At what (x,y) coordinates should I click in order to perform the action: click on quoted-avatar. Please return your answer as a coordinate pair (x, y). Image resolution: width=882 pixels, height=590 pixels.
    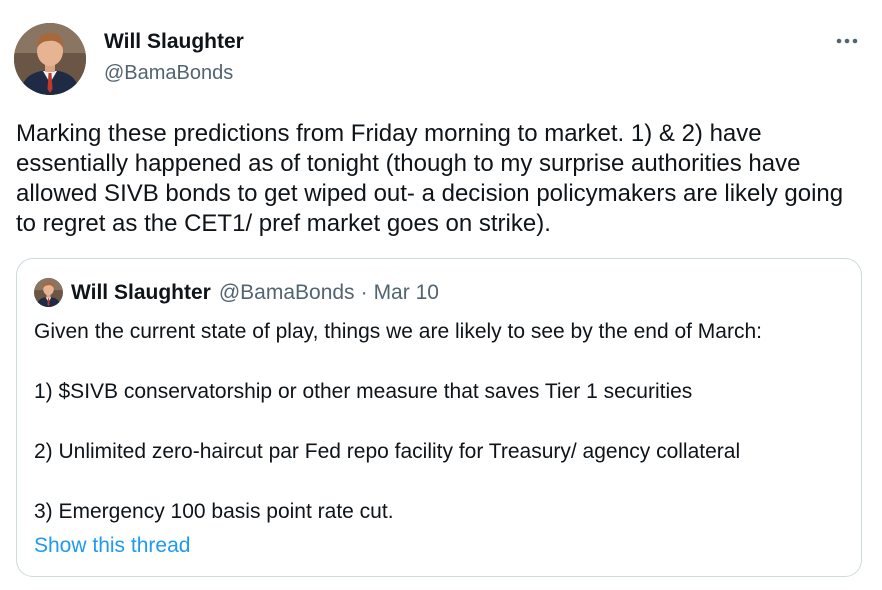
    Looking at the image, I should click on (48, 292).